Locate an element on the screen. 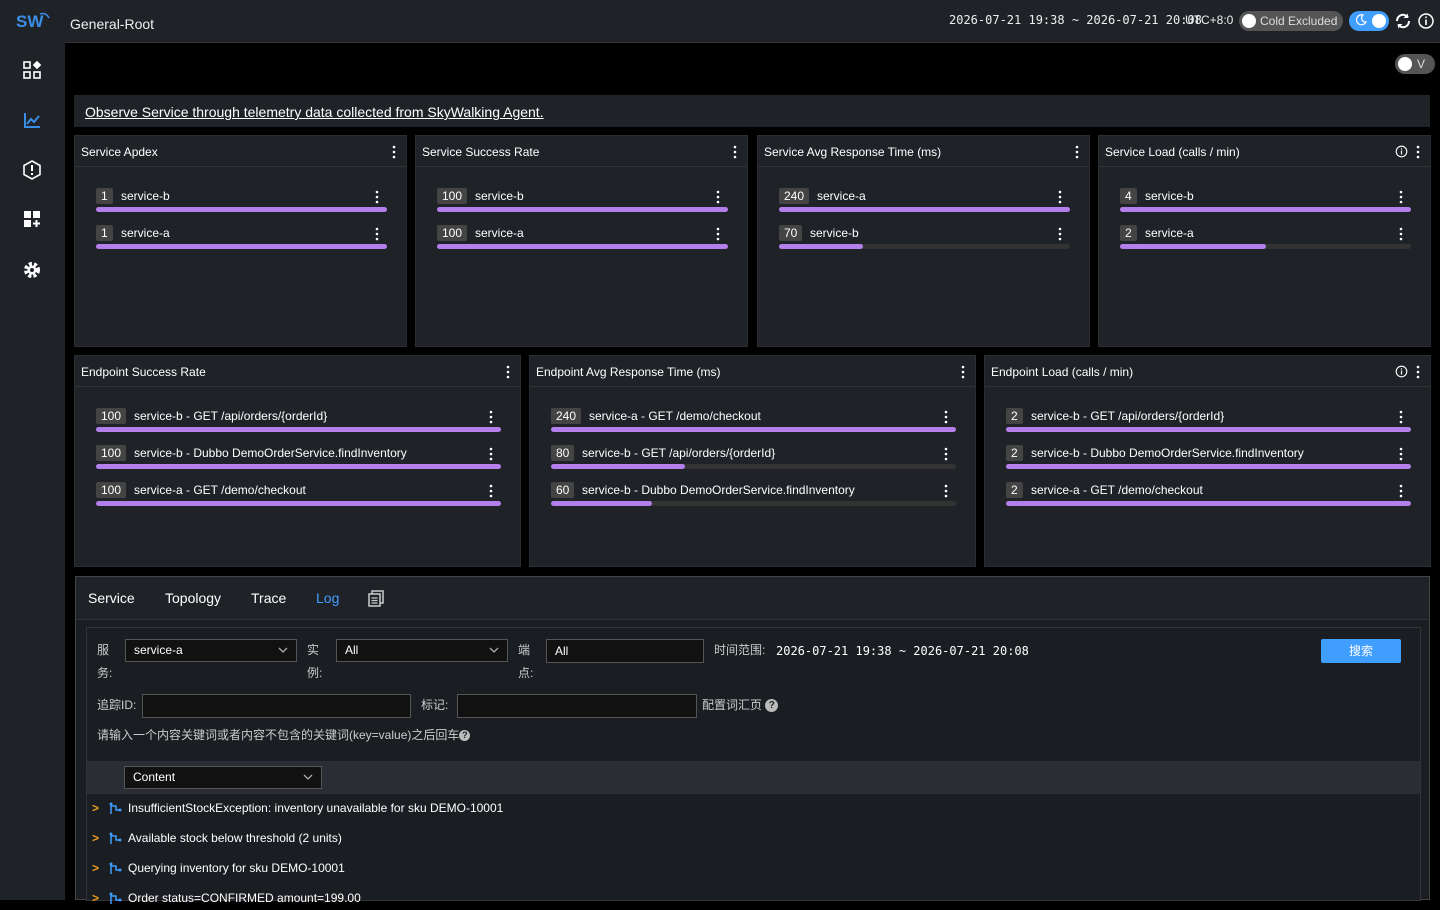  list-item: 240 service-a is located at coordinates (924, 203).